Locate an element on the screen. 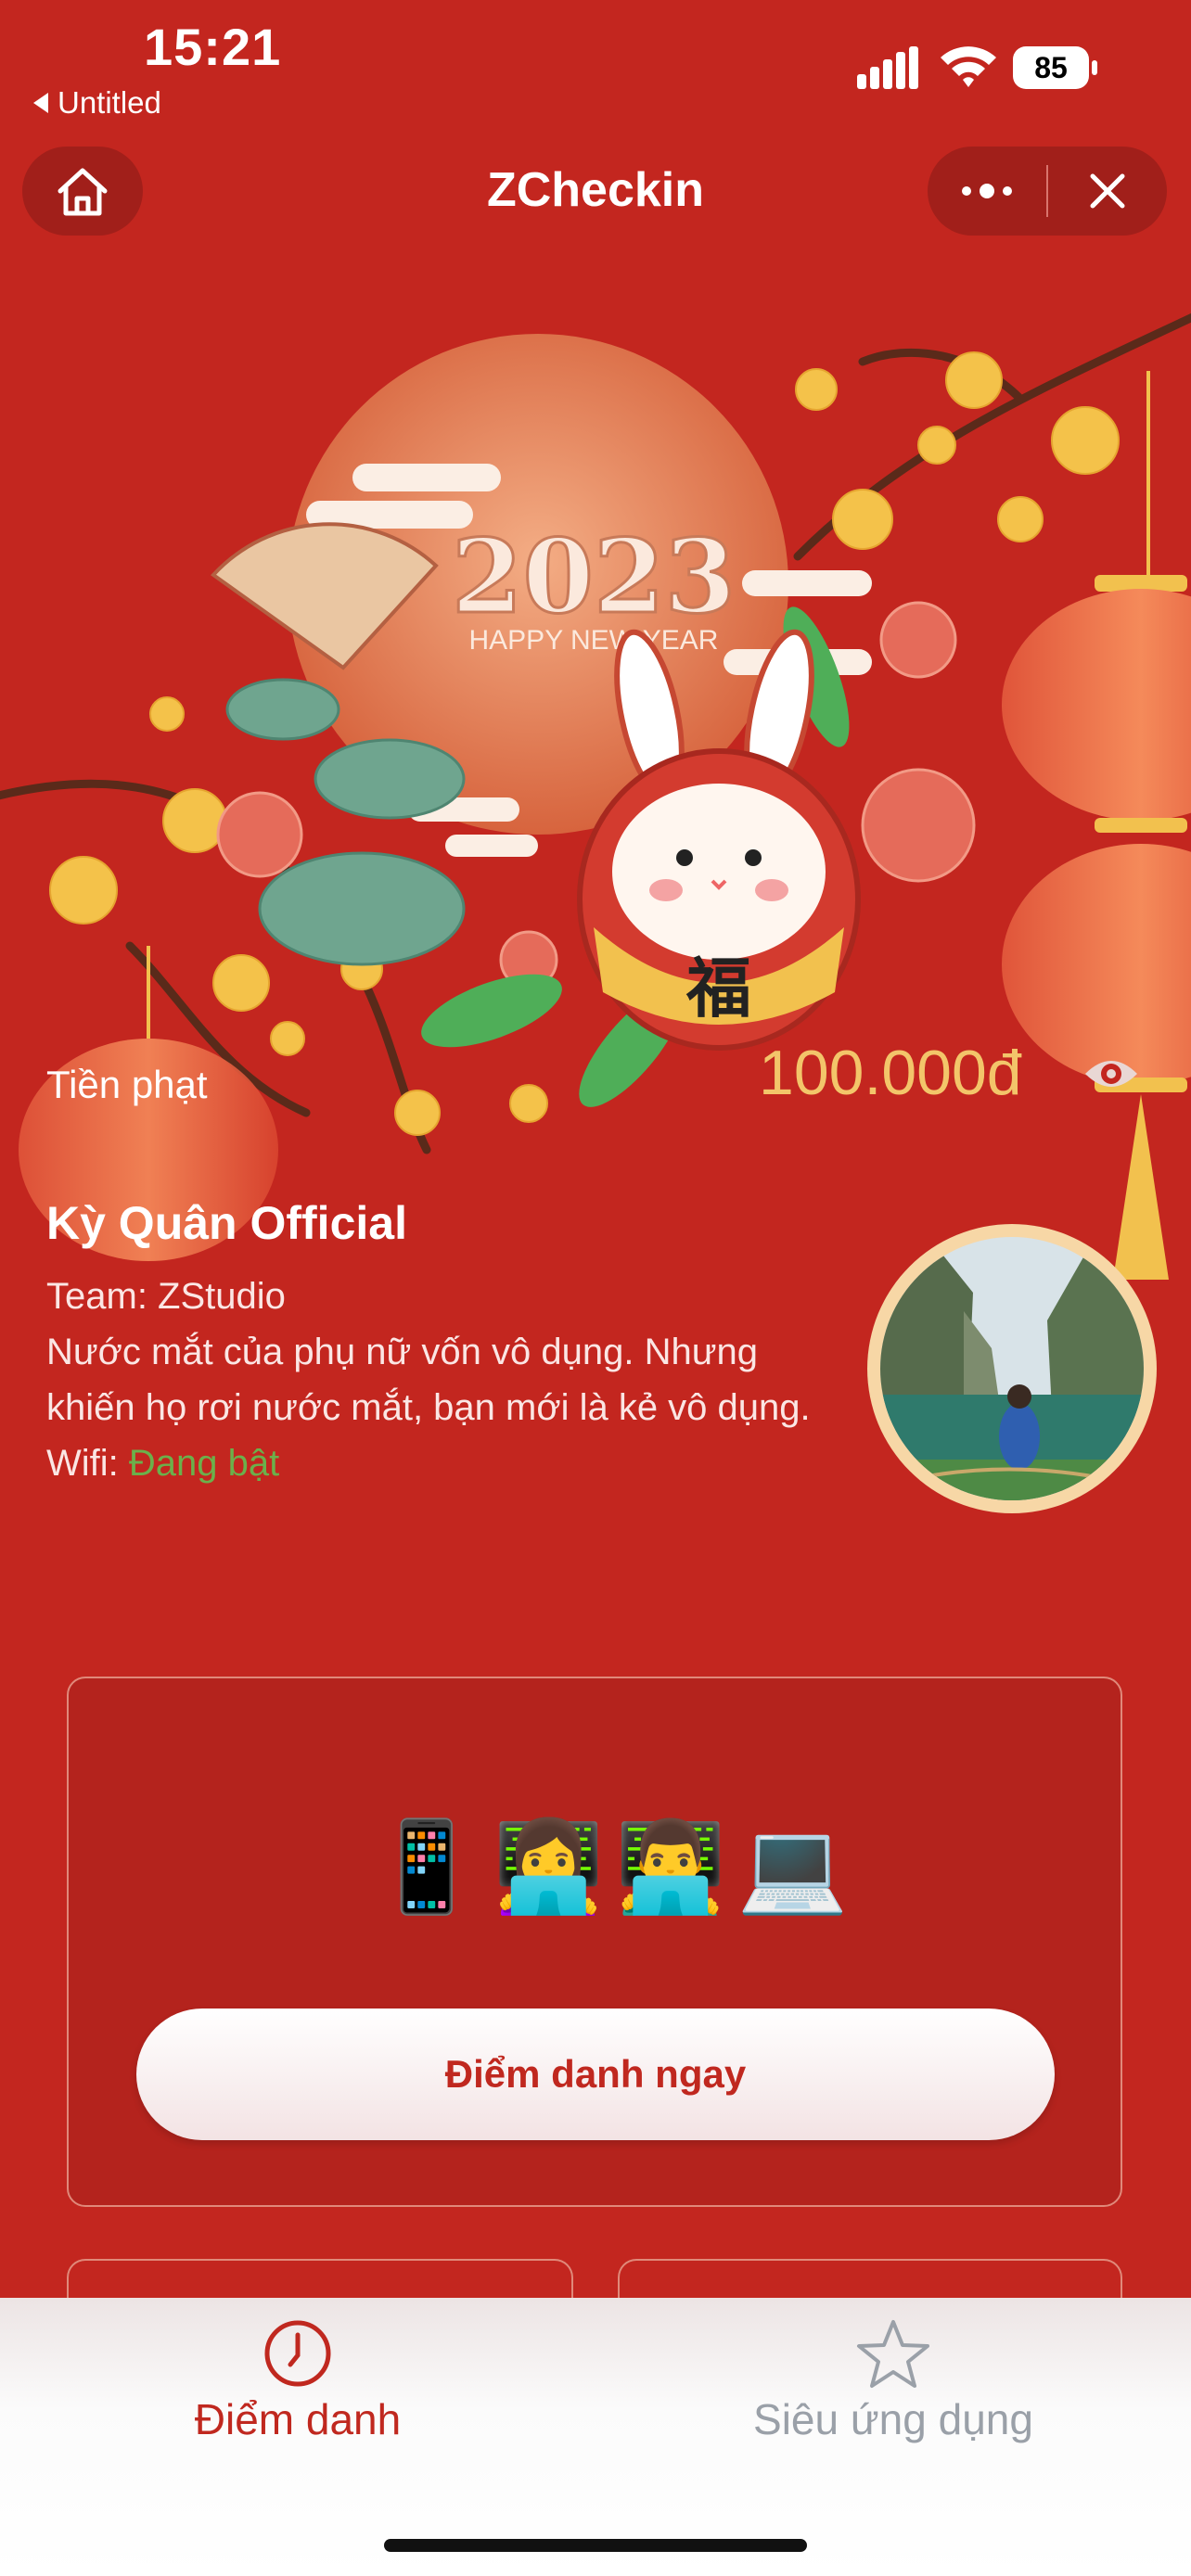 The width and height of the screenshot is (1191, 2576). tab-checkin-label: Điểm danh is located at coordinates (298, 2419).